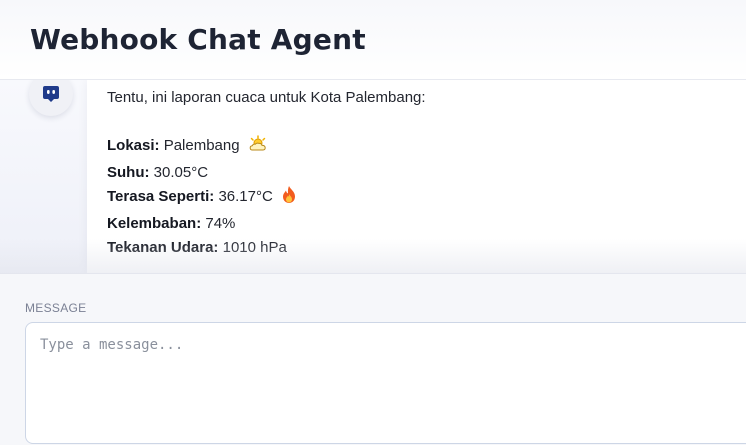  What do you see at coordinates (220, 223) in the screenshot?
I see `field-value: 74%` at bounding box center [220, 223].